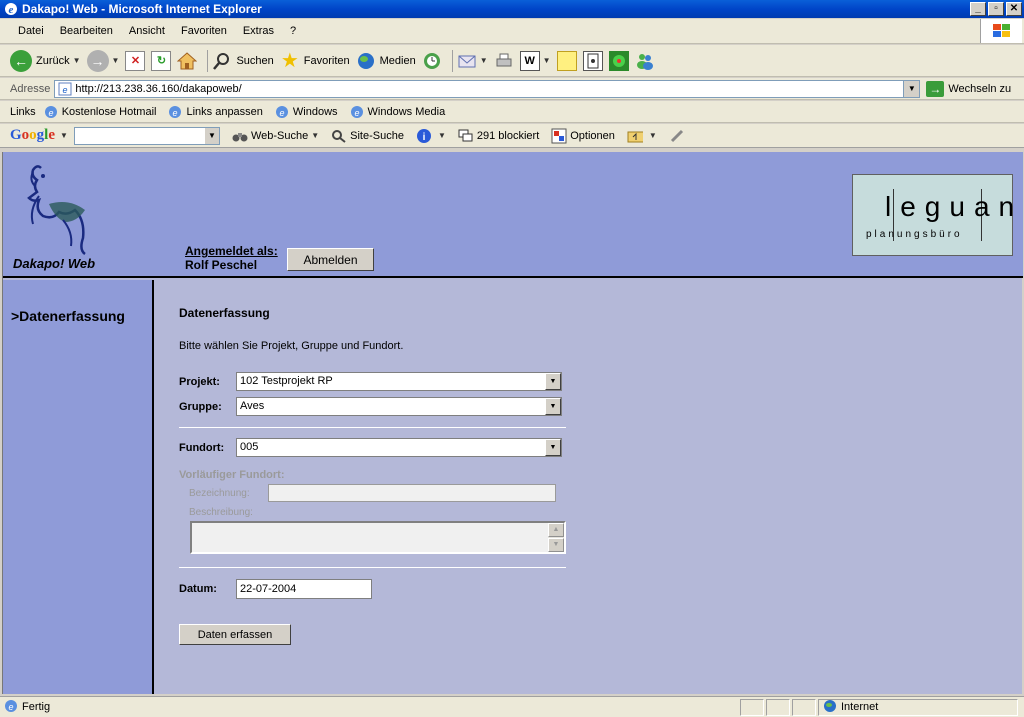 This screenshot has width=1024, height=717. Describe the element at coordinates (397, 112) in the screenshot. I see `link-windows-media: e Windows Media` at that location.